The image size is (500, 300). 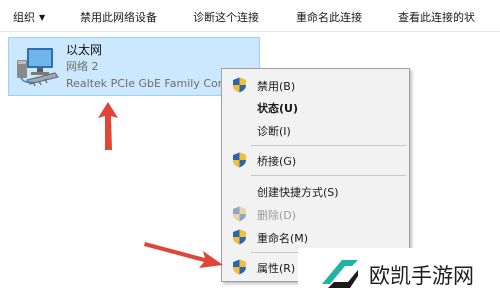 What do you see at coordinates (118, 17) in the screenshot?
I see `disable-device-button: 禁用此网络设备` at bounding box center [118, 17].